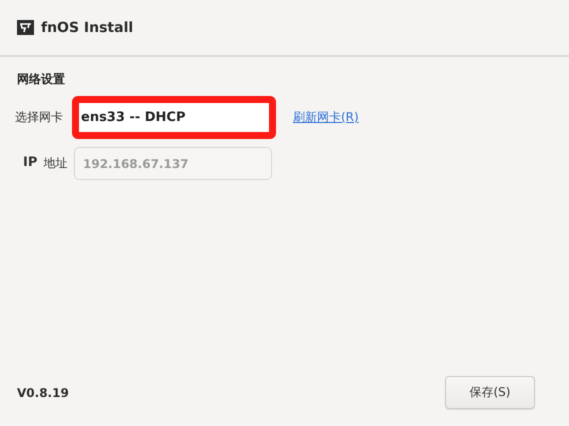 This screenshot has height=426, width=569. I want to click on field-label: 地址, so click(55, 163).